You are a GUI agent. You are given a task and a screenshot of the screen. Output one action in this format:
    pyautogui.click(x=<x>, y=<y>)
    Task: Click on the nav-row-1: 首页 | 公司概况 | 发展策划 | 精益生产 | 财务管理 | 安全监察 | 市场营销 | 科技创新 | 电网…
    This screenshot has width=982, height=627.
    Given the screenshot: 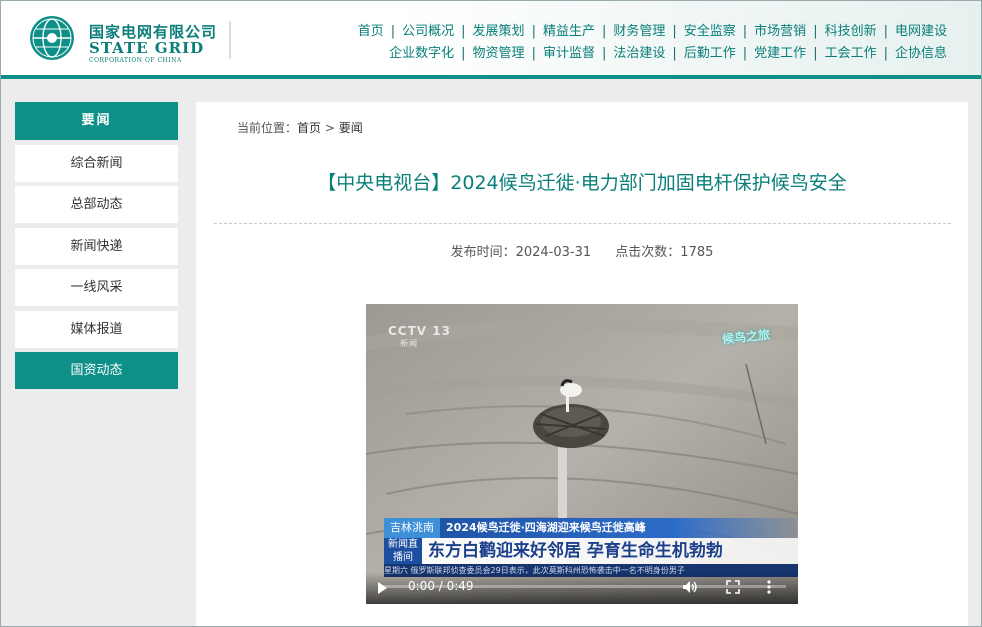 What is the action you would take?
    pyautogui.click(x=652, y=32)
    